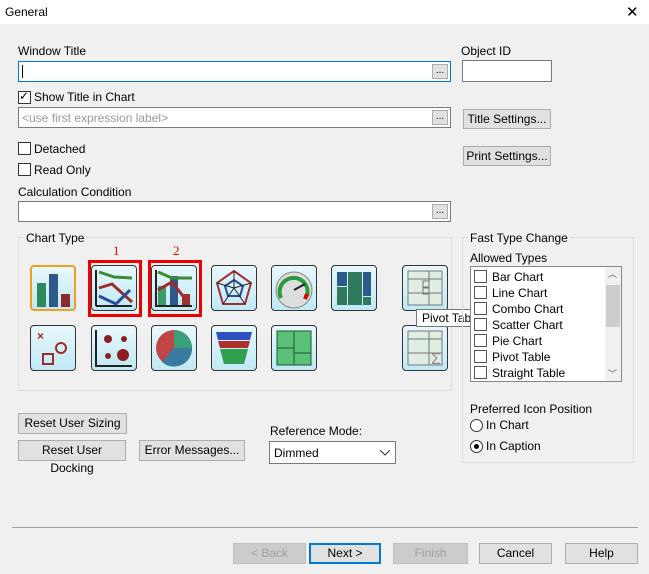 The width and height of the screenshot is (649, 574). Describe the element at coordinates (72, 423) in the screenshot. I see `reset-user-sizing-button: Reset User Sizing` at that location.